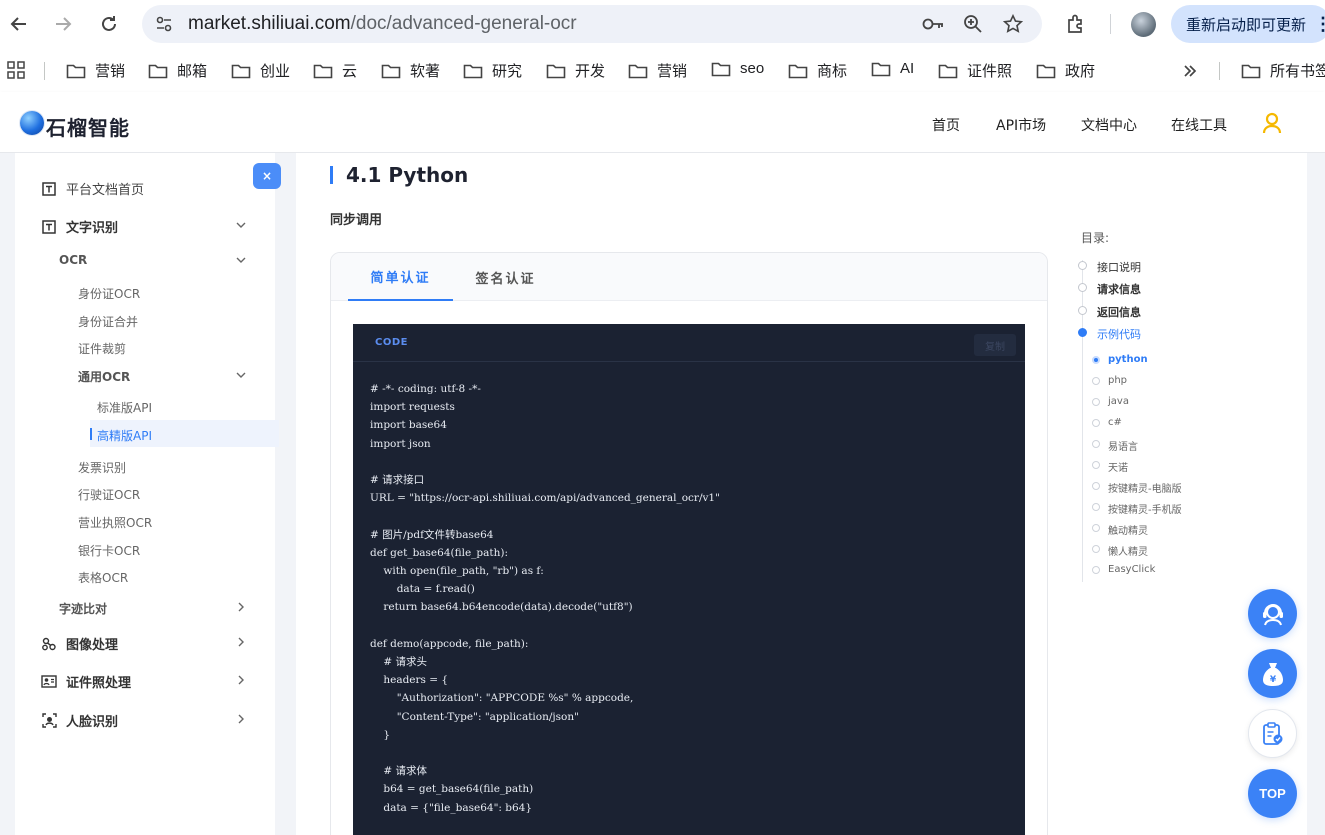 The width and height of the screenshot is (1325, 835). I want to click on bookmark-folder: 创业, so click(260, 70).